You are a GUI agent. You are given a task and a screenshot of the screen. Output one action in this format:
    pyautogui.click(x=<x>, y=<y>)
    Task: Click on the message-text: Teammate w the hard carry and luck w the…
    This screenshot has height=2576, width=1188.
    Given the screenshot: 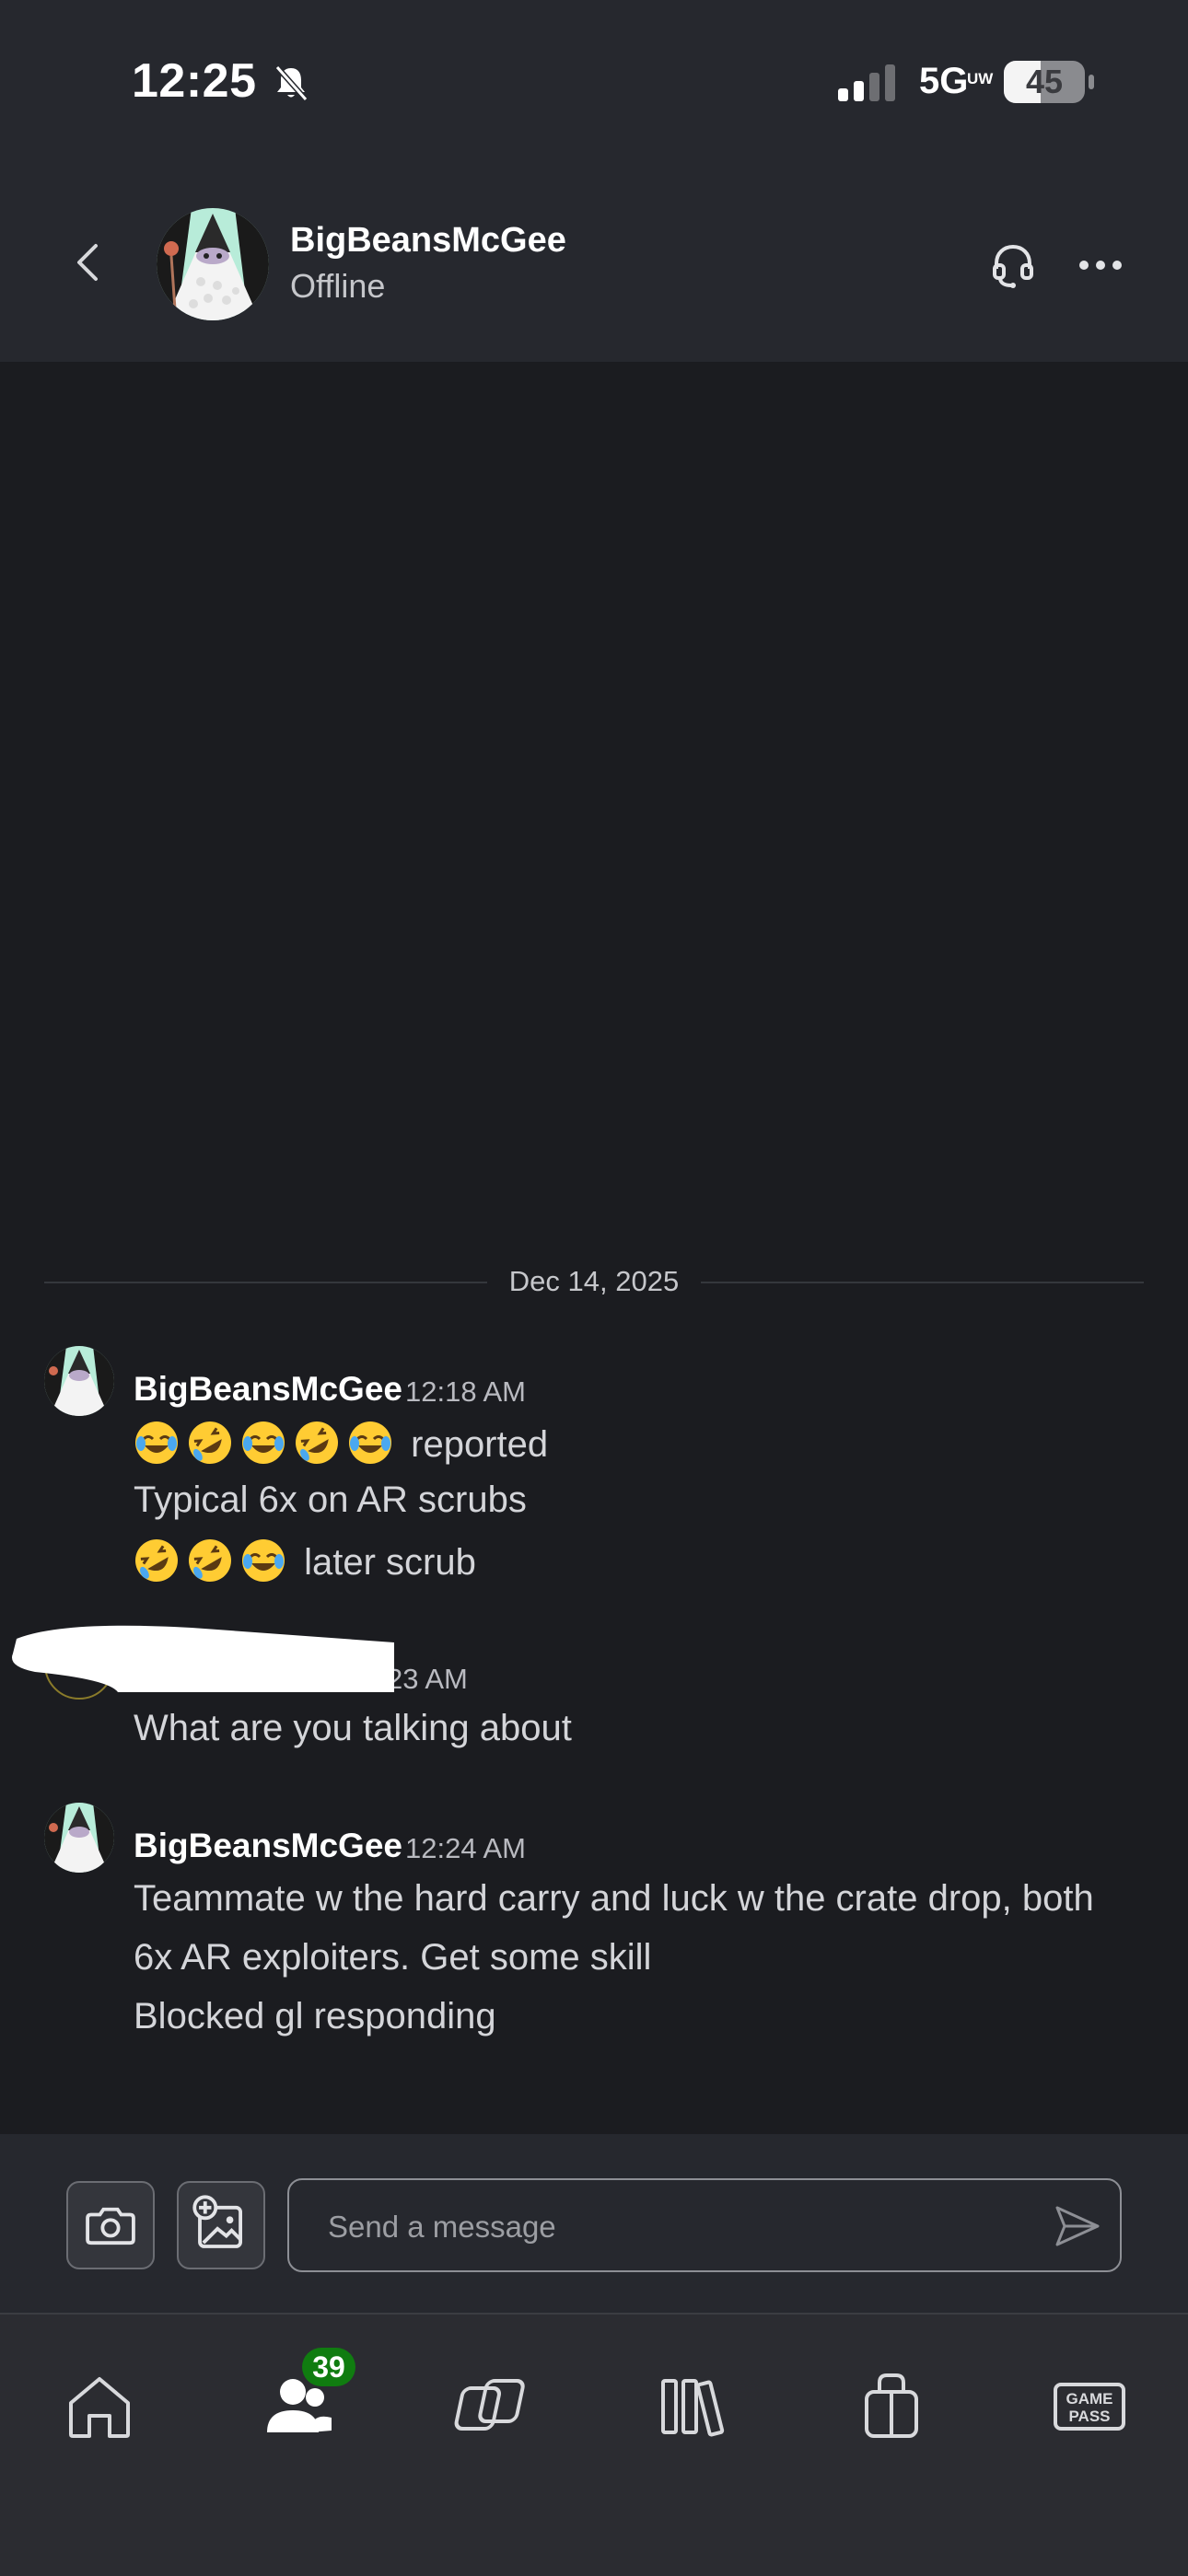 What is the action you would take?
    pyautogui.click(x=614, y=1898)
    